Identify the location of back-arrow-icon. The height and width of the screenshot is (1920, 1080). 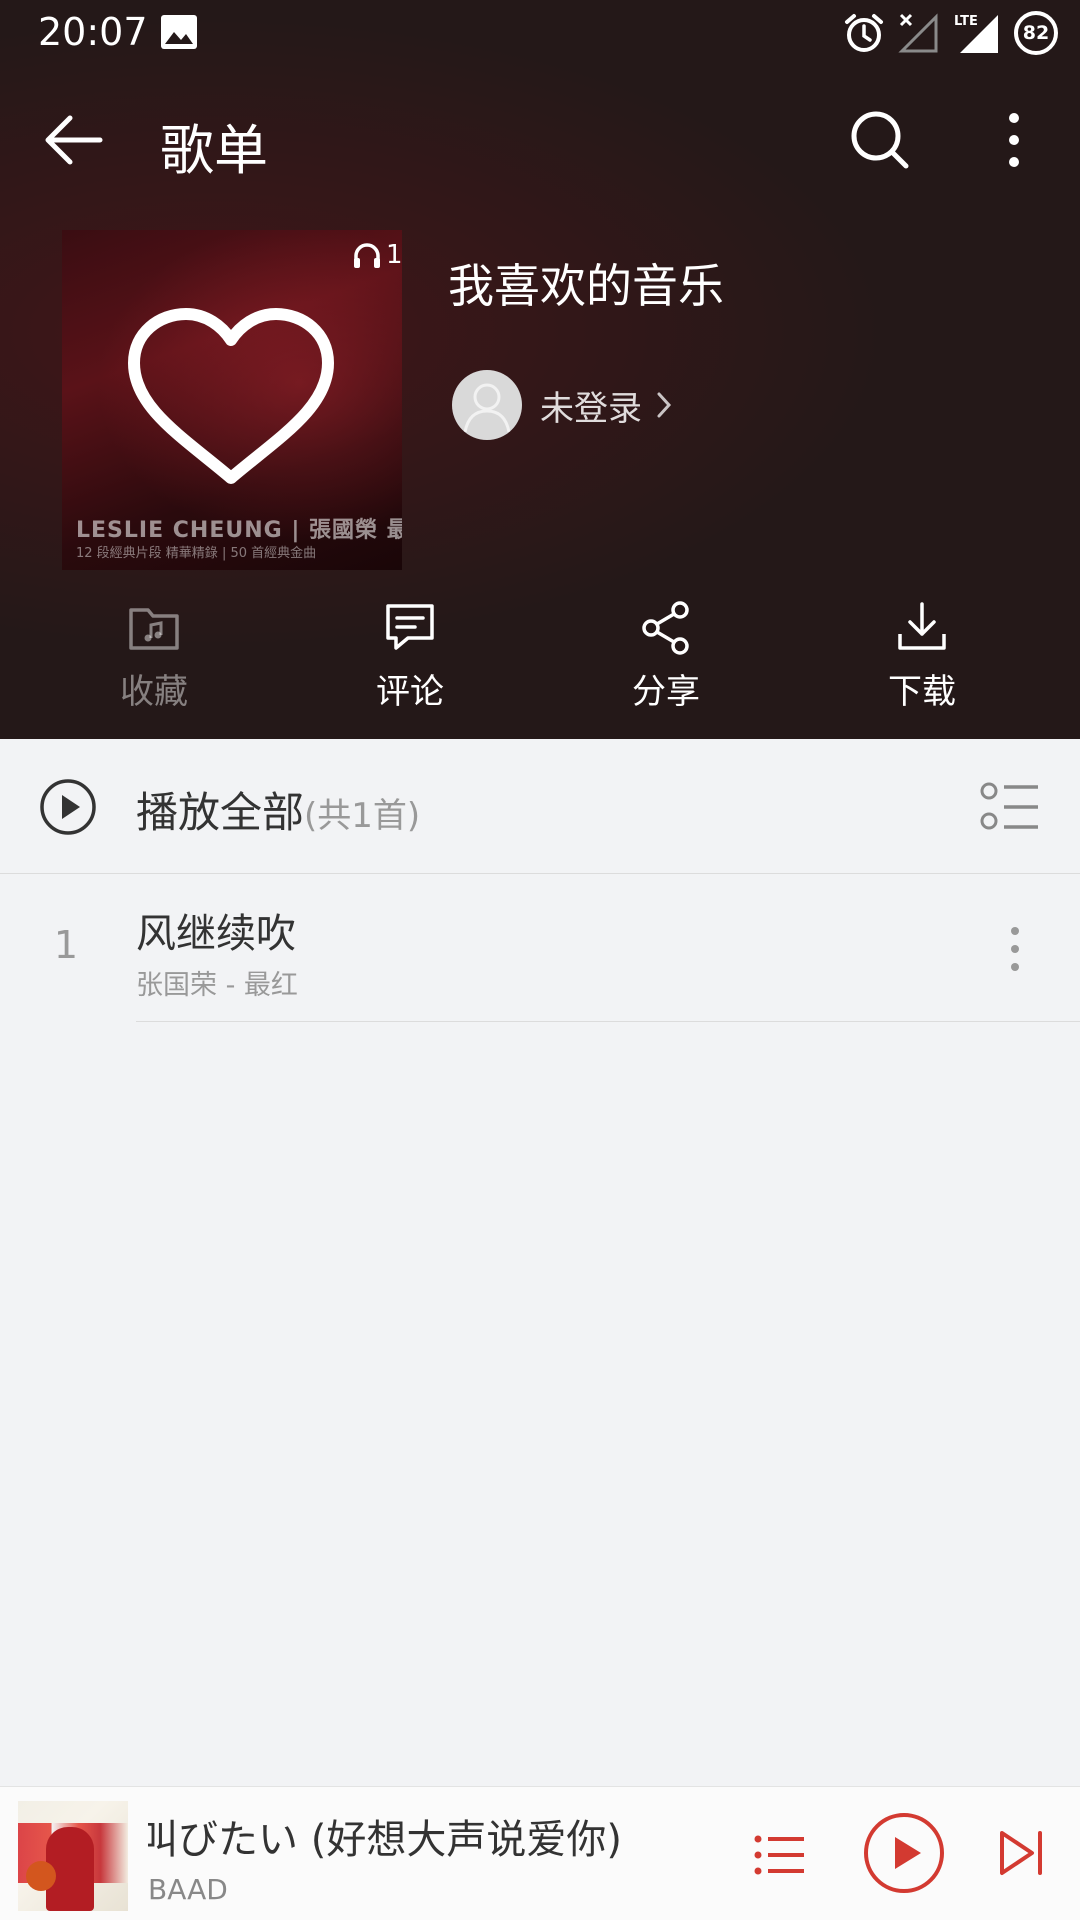
(75, 140).